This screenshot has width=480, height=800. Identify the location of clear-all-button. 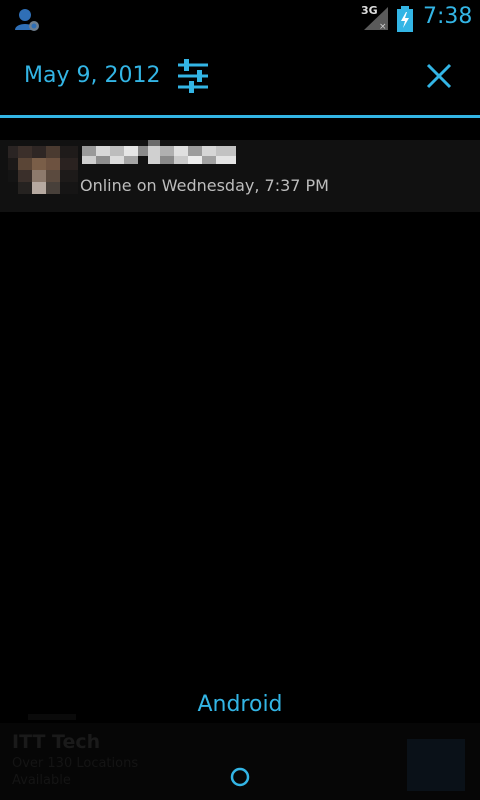
(439, 76).